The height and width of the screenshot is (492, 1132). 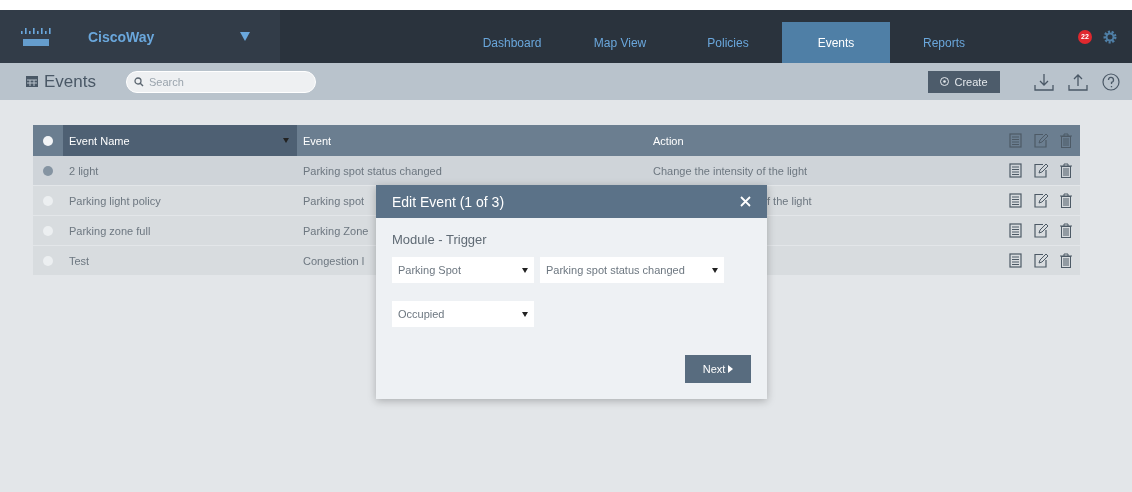 What do you see at coordinates (121, 36) in the screenshot?
I see `brand-name: CiscoWay` at bounding box center [121, 36].